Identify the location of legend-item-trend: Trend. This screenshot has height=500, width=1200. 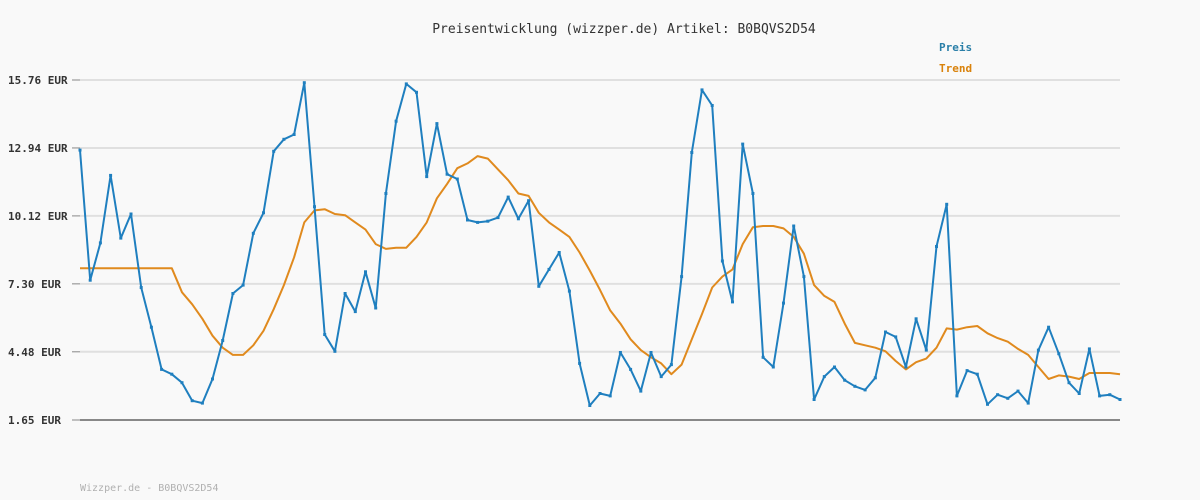
(955, 68).